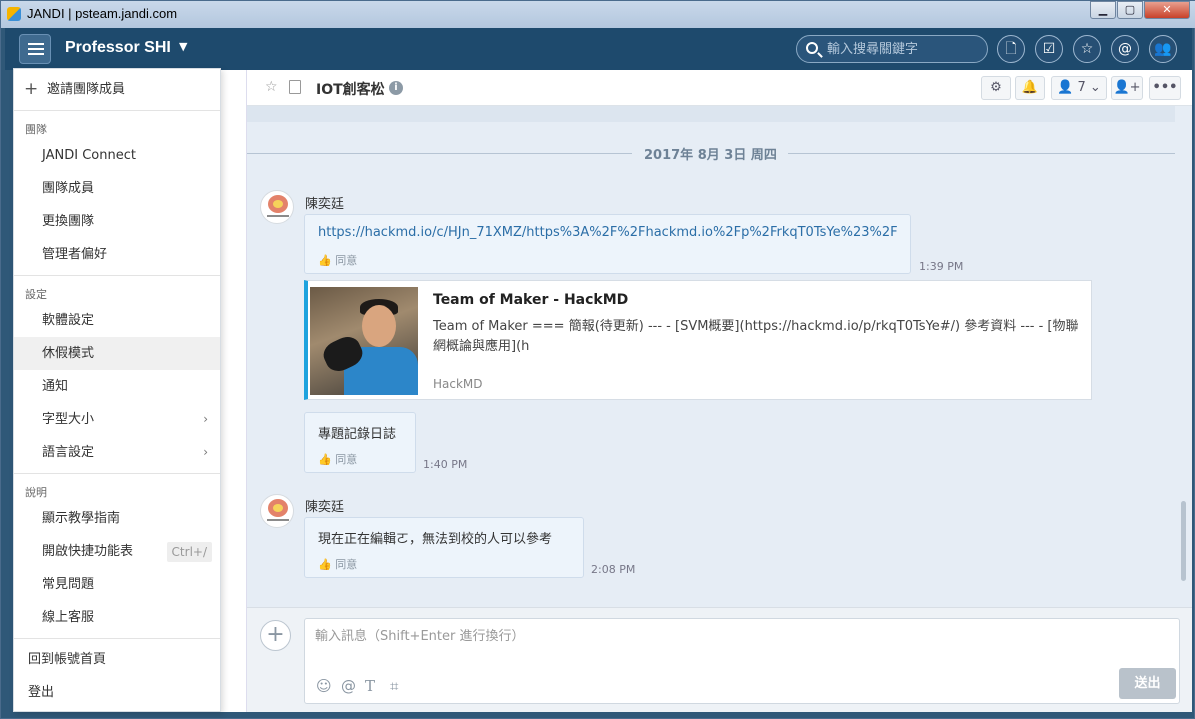 The width and height of the screenshot is (1195, 719). What do you see at coordinates (234, 391) in the screenshot?
I see `left-panel-edge` at bounding box center [234, 391].